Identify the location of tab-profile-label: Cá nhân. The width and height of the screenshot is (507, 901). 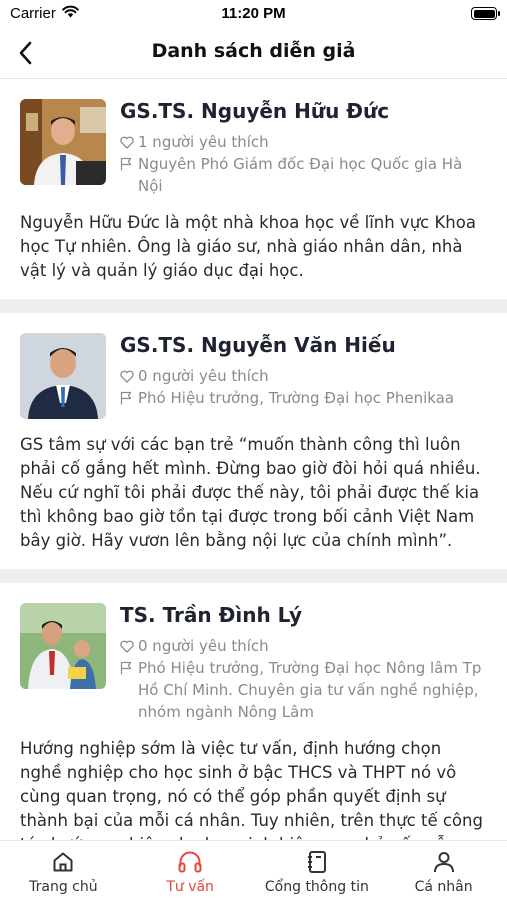
(443, 887).